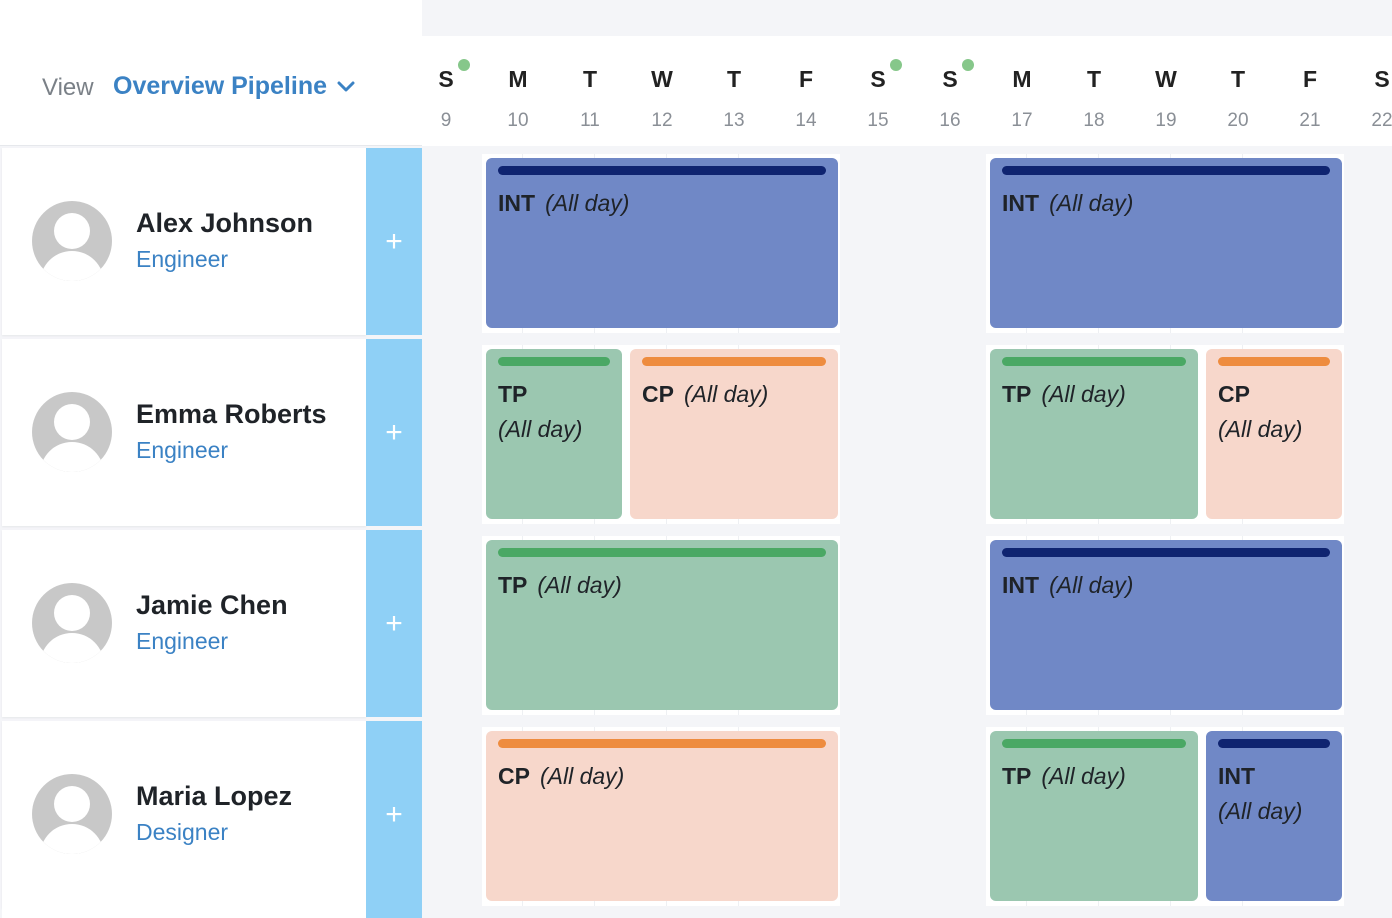  I want to click on day-number: 13, so click(734, 120).